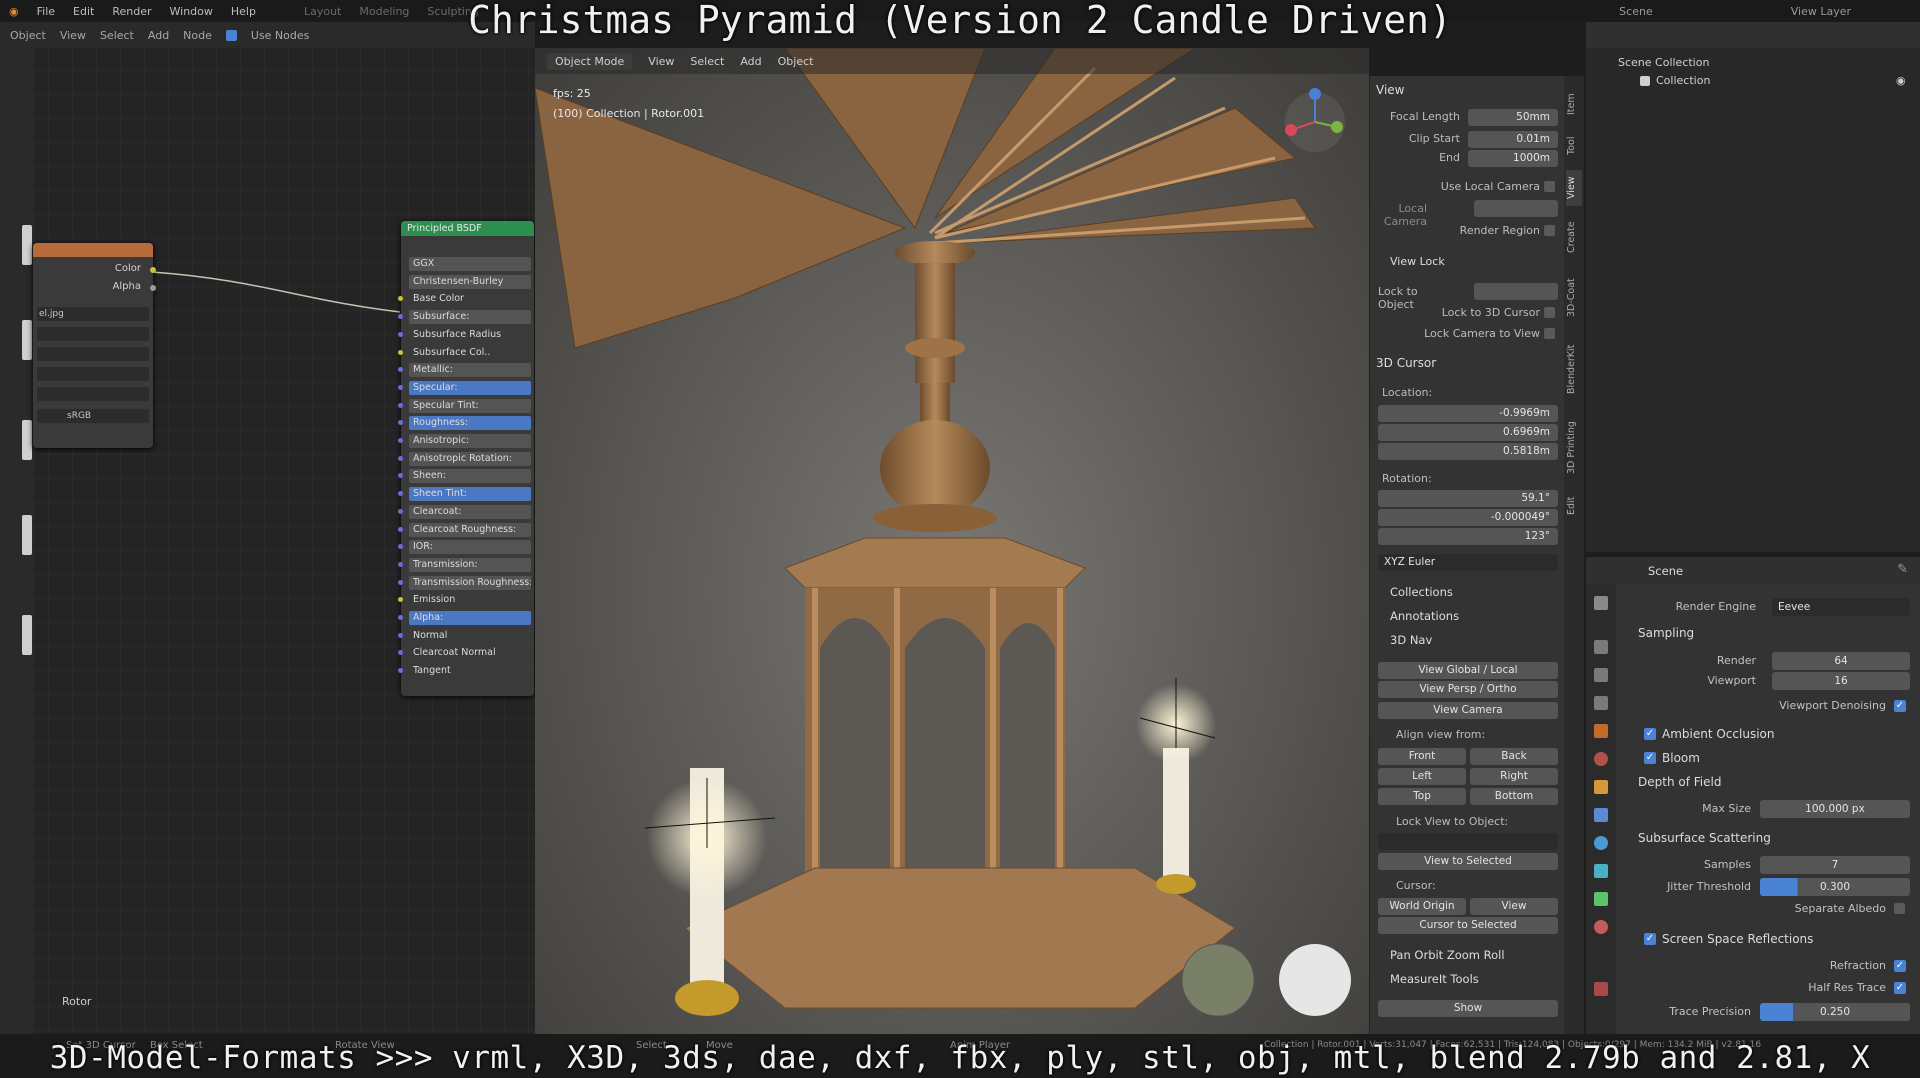 The height and width of the screenshot is (1078, 1920). What do you see at coordinates (1390, 90) in the screenshot?
I see `view-section: View` at bounding box center [1390, 90].